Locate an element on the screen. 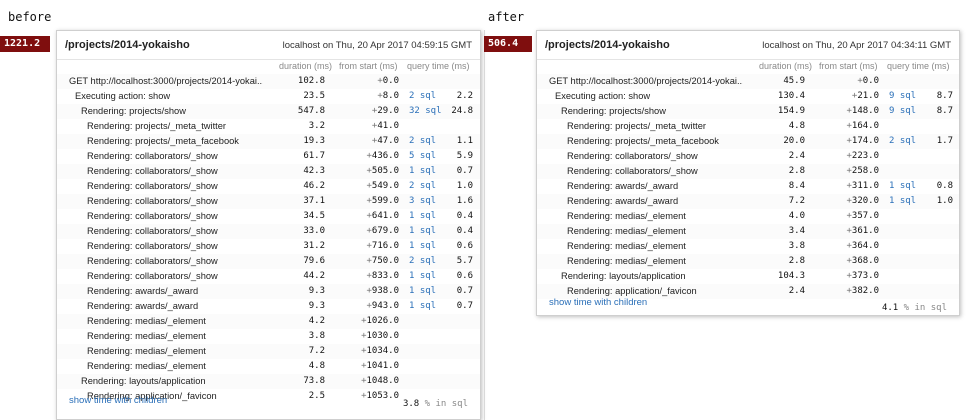 The height and width of the screenshot is (420, 970). before-col-from-start: from start (ms) is located at coordinates (368, 66).